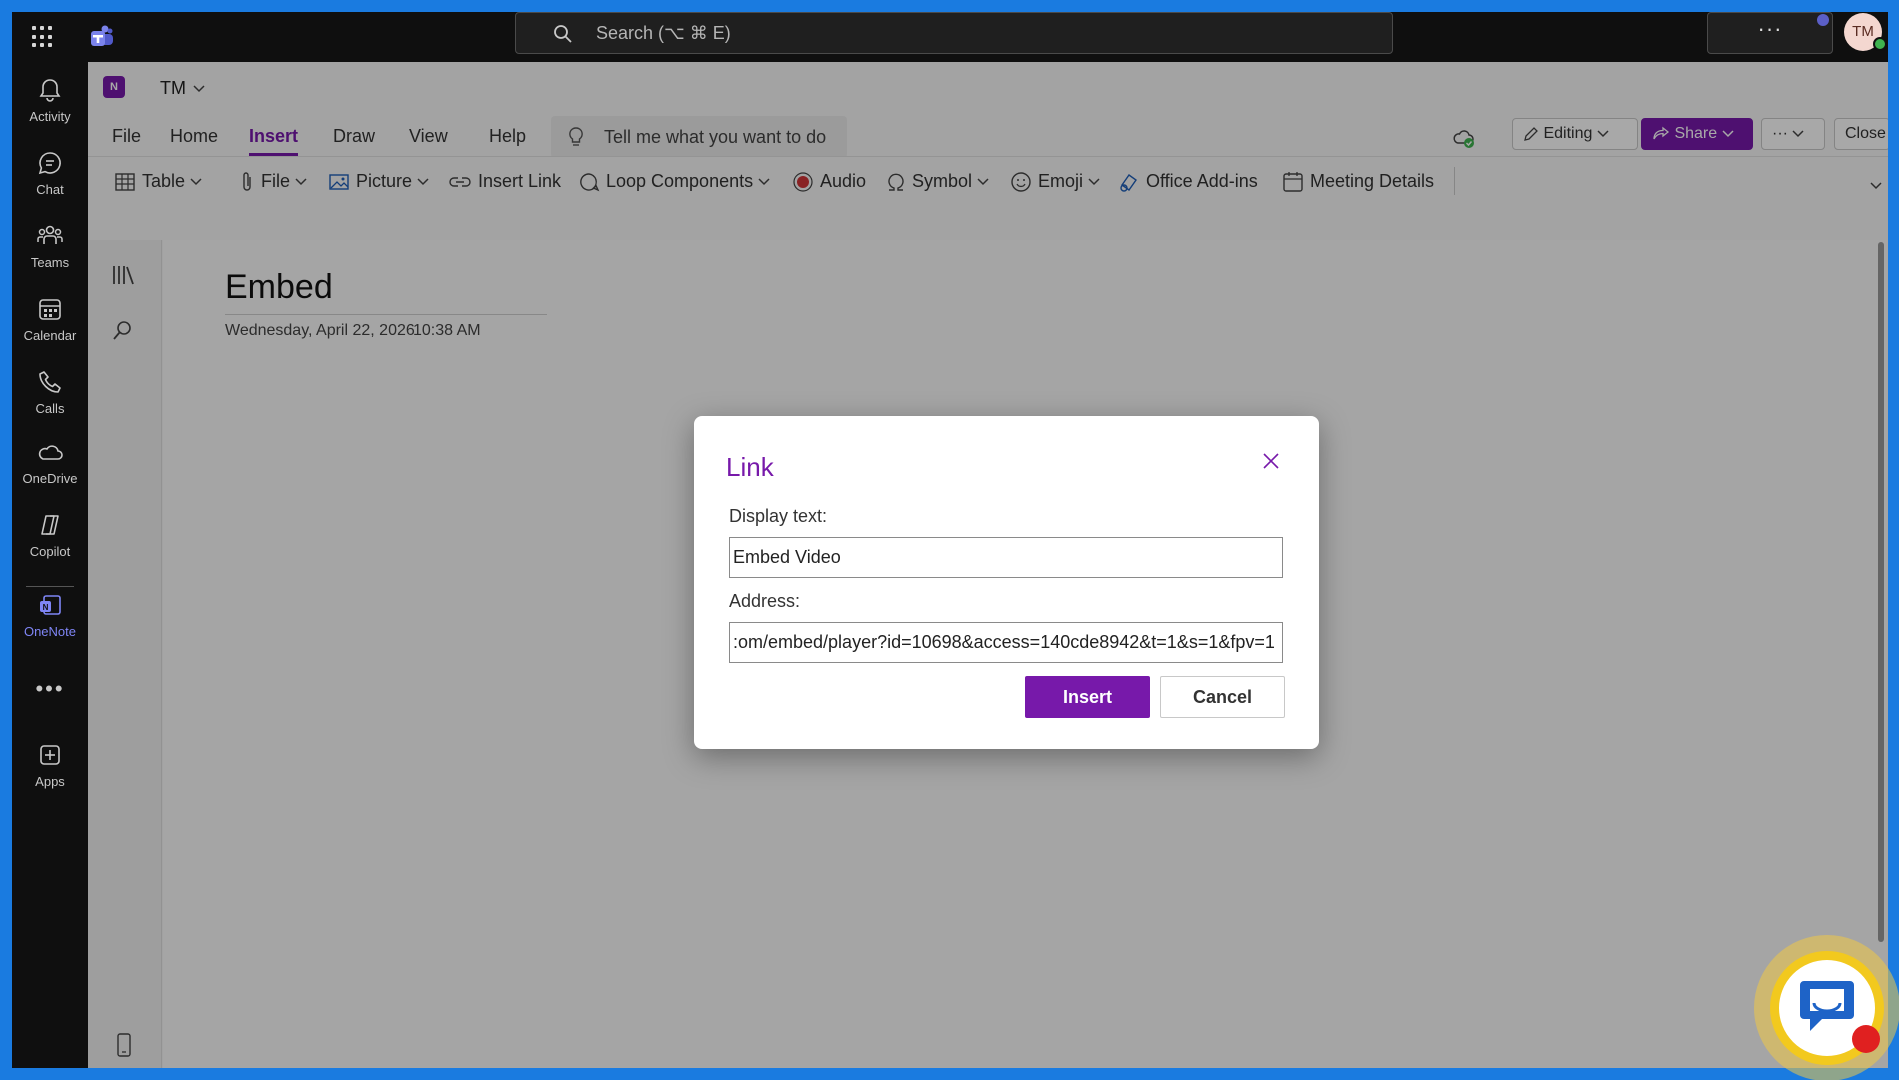 The width and height of the screenshot is (1899, 1080). Describe the element at coordinates (50, 321) in the screenshot. I see `rail-item-calendar: Calendar` at that location.